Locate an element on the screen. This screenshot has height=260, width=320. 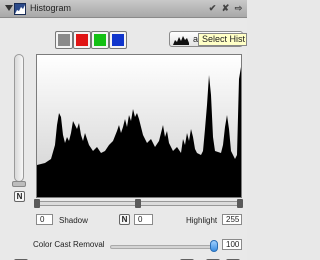
gray-swatch is located at coordinates (64, 40).